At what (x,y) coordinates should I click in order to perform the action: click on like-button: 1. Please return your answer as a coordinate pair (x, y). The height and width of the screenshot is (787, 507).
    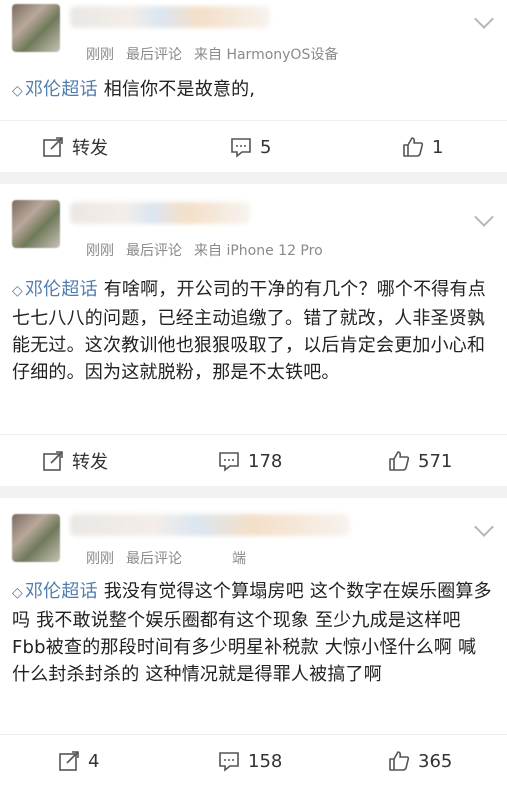
    Looking at the image, I should click on (422, 147).